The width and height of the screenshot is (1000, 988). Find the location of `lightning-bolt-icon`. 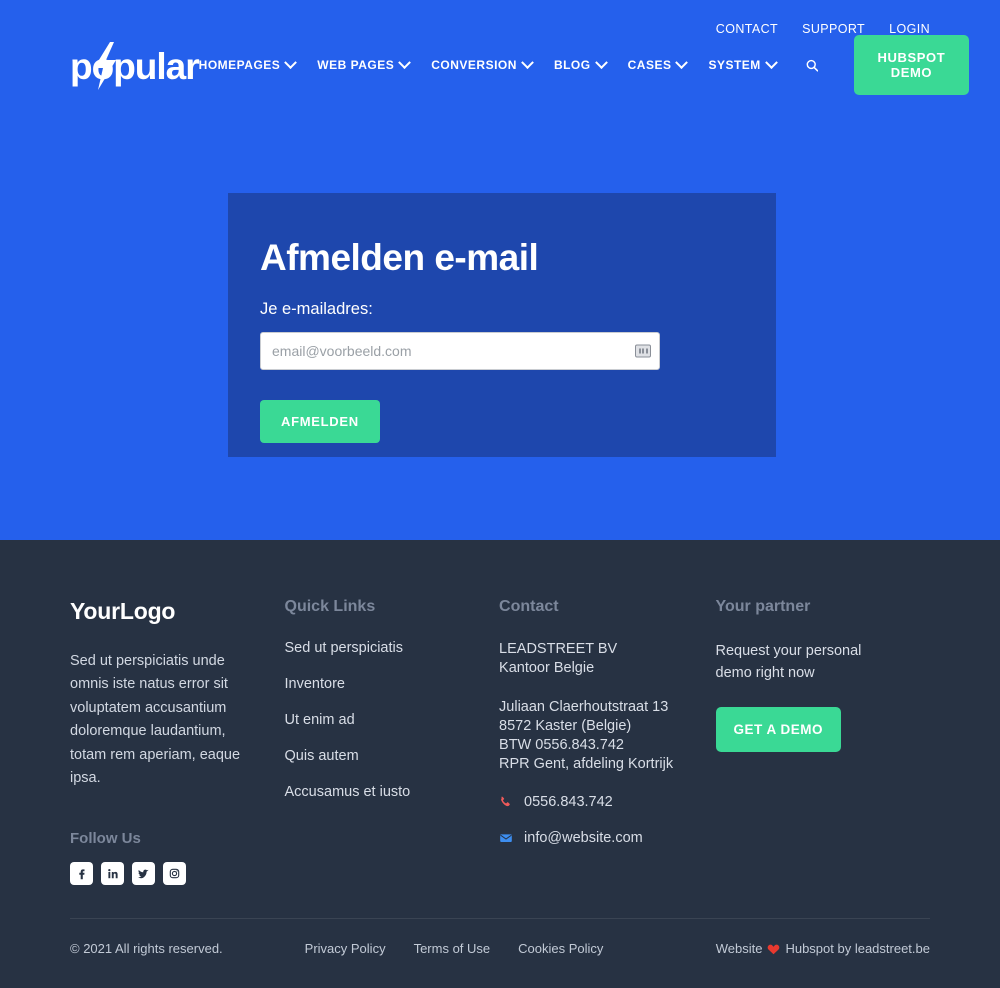

lightning-bolt-icon is located at coordinates (105, 65).